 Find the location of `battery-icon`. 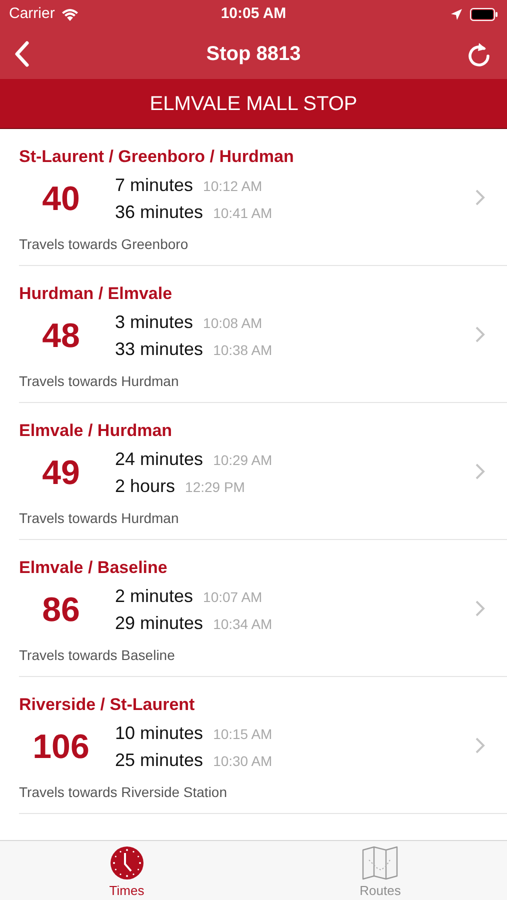

battery-icon is located at coordinates (484, 14).